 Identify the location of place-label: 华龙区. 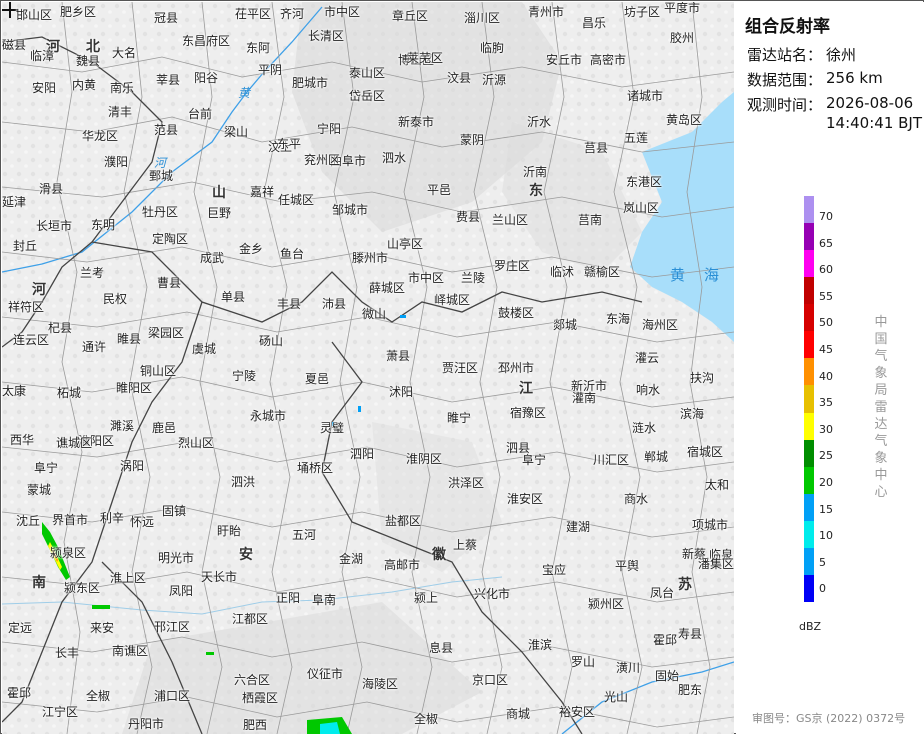
(100, 136).